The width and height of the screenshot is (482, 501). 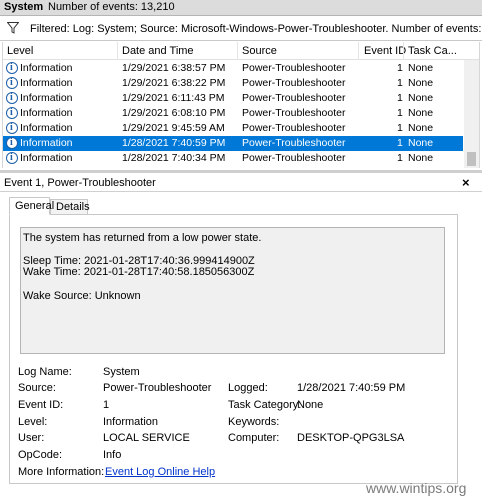 I want to click on cell-date-time: 1/29/2021 9:45:59 AM, so click(x=173, y=128).